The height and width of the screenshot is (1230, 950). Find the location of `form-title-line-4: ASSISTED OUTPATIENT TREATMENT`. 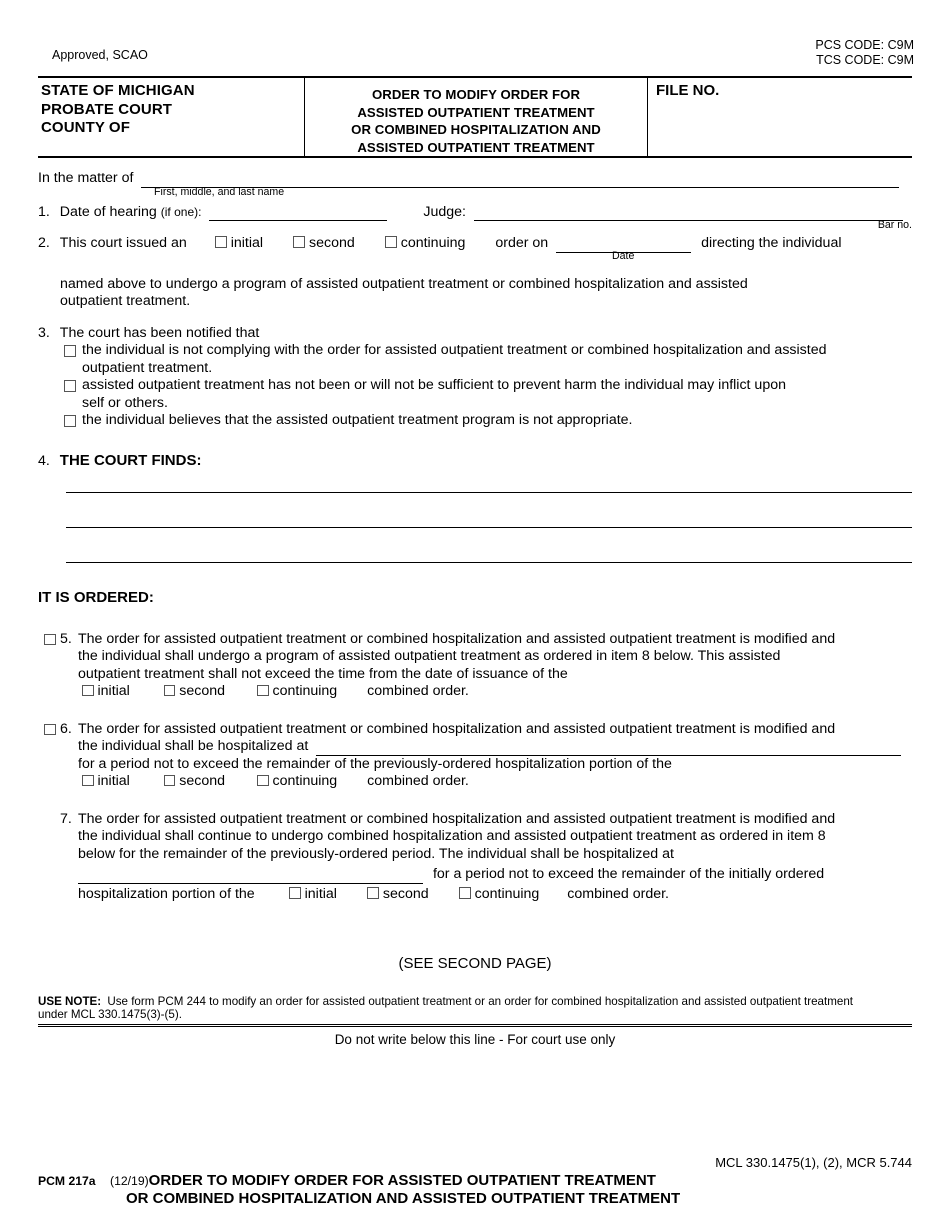

form-title-line-4: ASSISTED OUTPATIENT TREATMENT is located at coordinates (476, 147).